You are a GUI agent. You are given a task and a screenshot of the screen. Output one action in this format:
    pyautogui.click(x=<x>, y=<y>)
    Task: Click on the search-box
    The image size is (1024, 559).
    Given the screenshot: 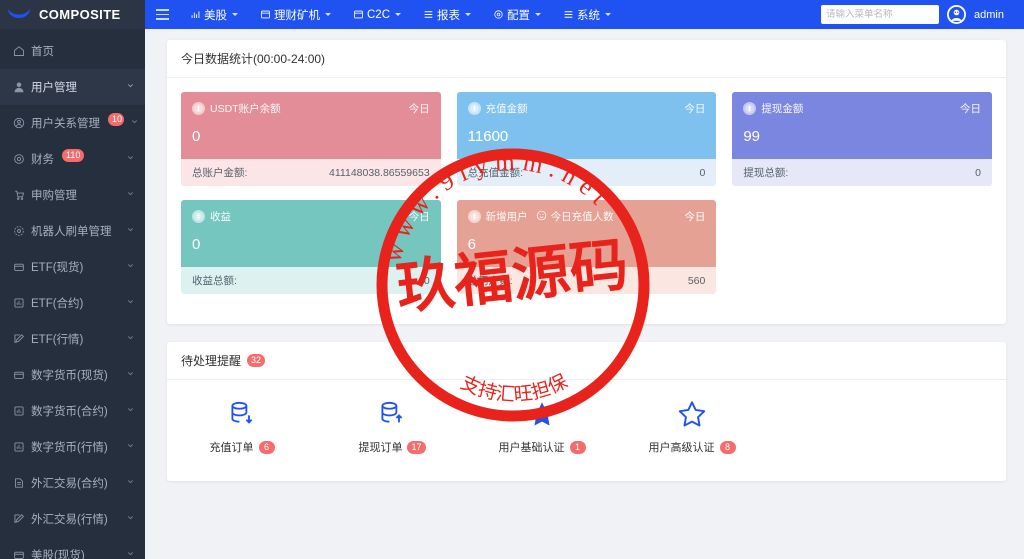 What is the action you would take?
    pyautogui.click(x=890, y=14)
    